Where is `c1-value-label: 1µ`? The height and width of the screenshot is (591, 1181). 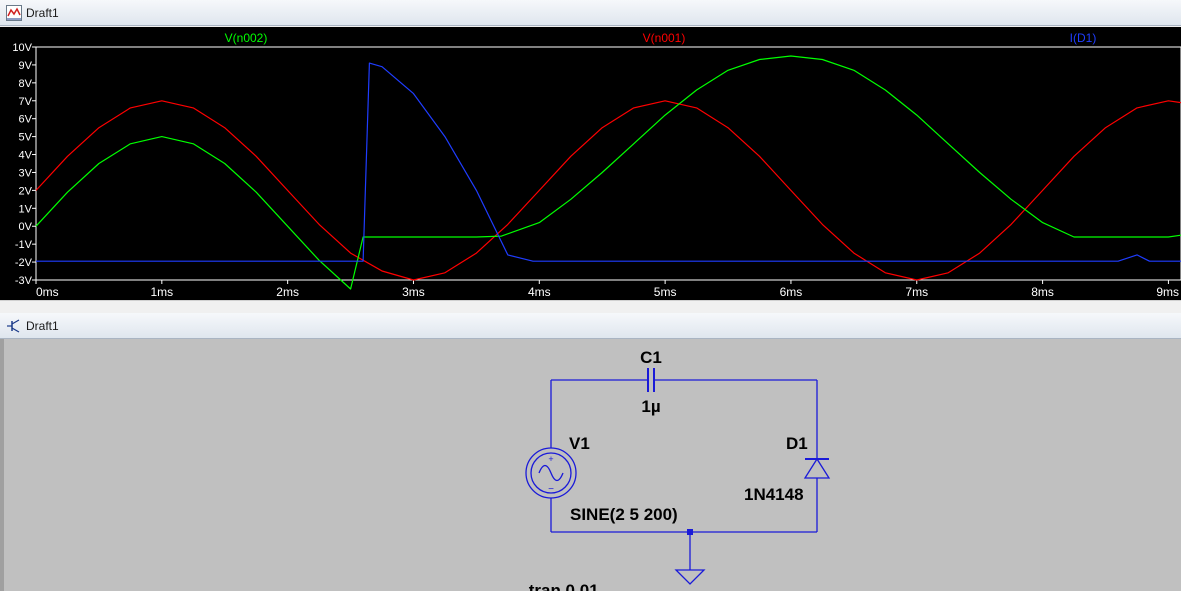
c1-value-label: 1µ is located at coordinates (650, 406).